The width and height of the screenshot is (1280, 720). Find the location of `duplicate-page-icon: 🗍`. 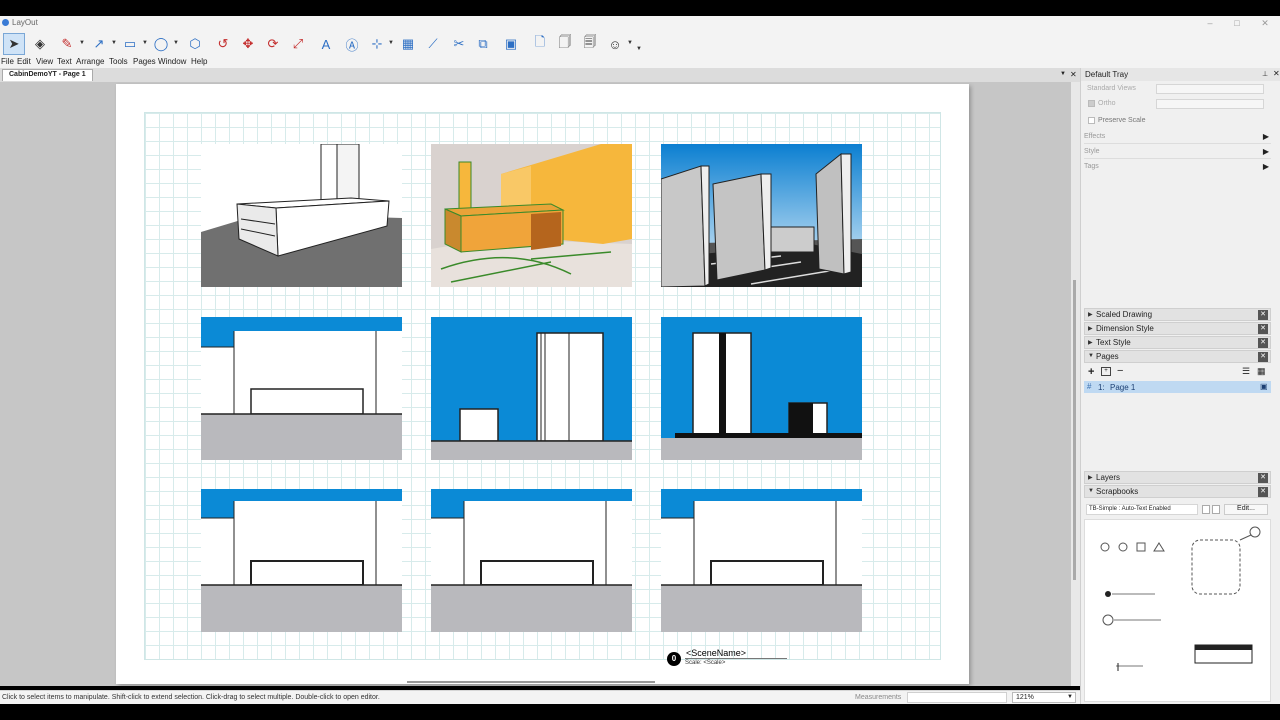

duplicate-page-icon: 🗍 is located at coordinates (565, 44).